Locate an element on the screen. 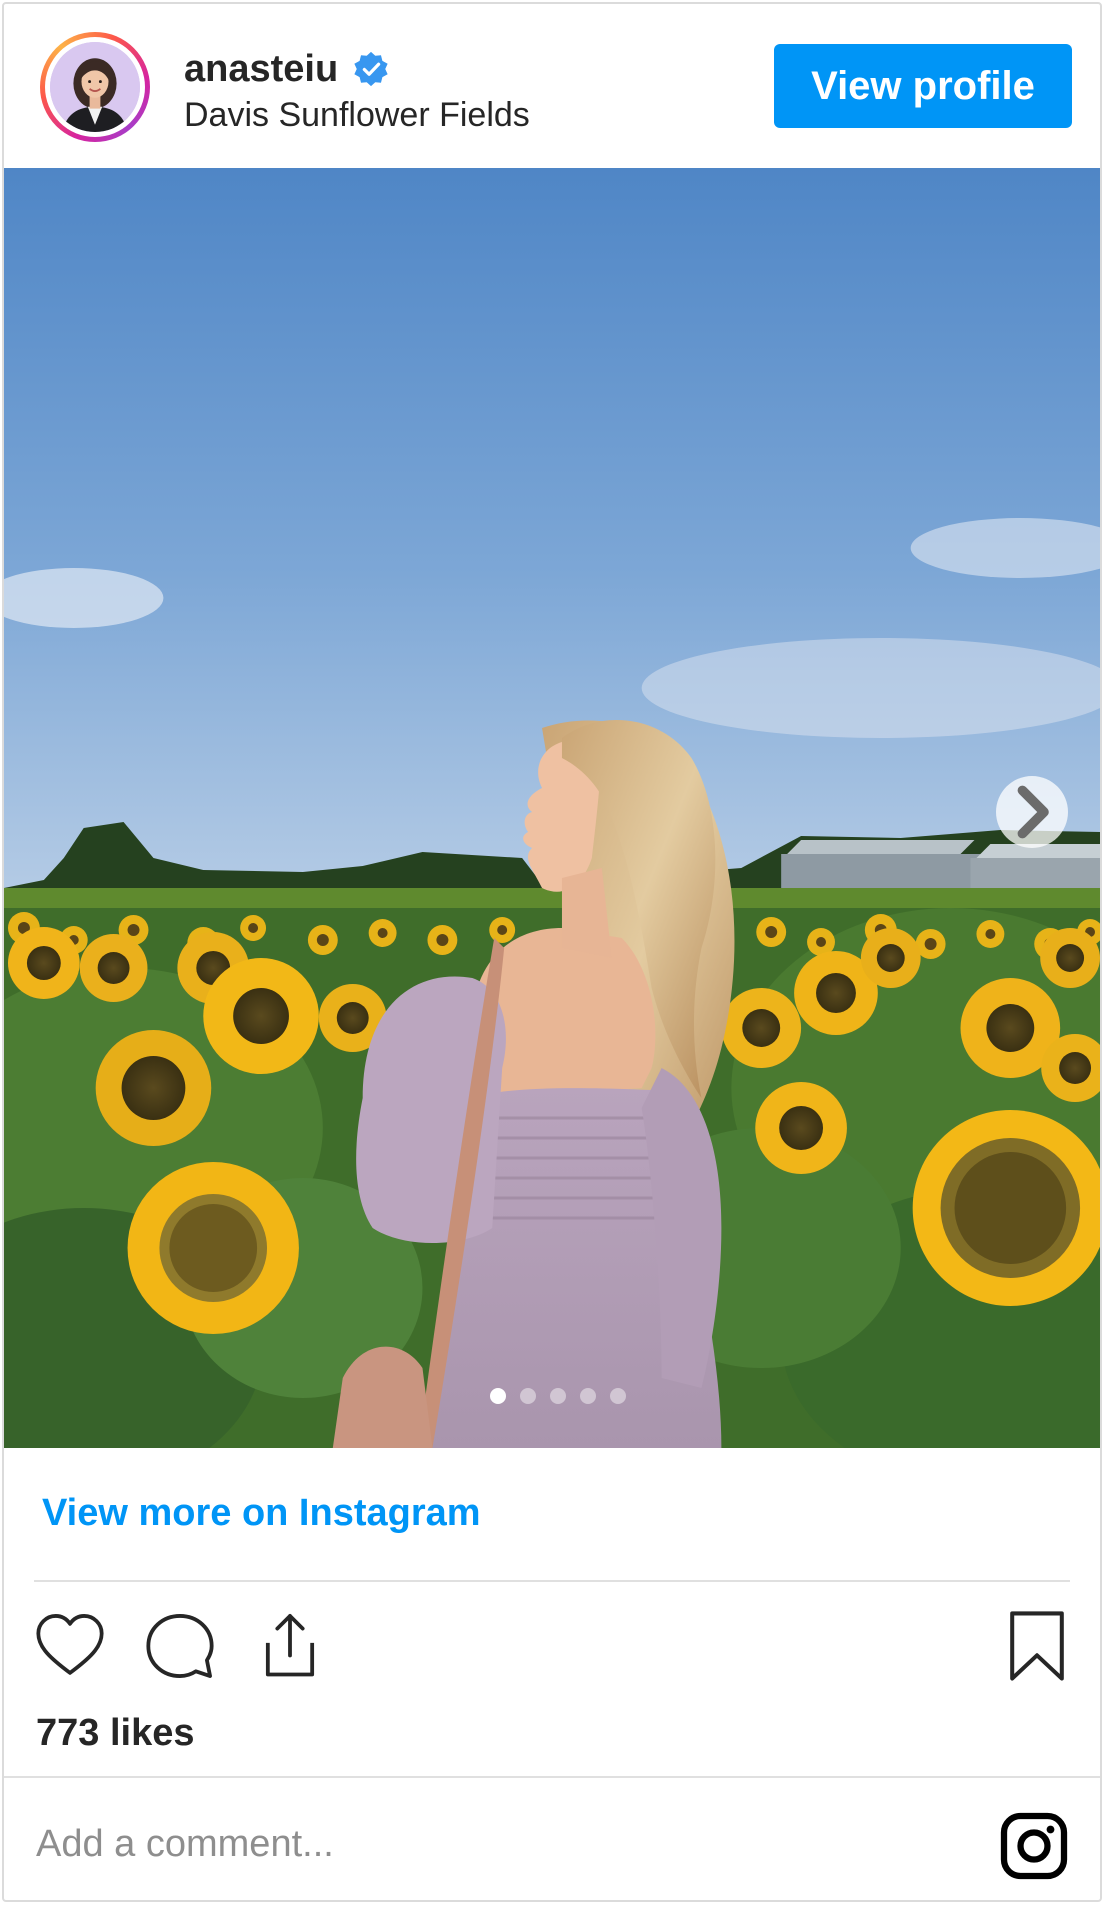 This screenshot has width=1104, height=1905. comment-input is located at coordinates (486, 1844).